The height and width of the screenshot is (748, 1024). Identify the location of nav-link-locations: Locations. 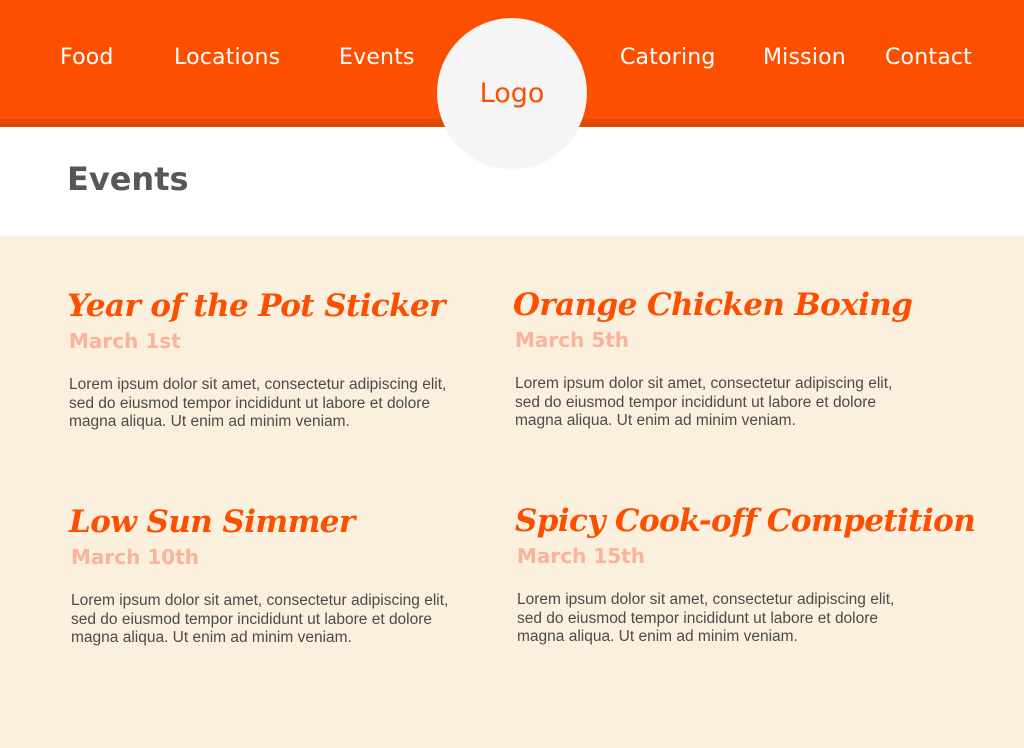
(227, 58).